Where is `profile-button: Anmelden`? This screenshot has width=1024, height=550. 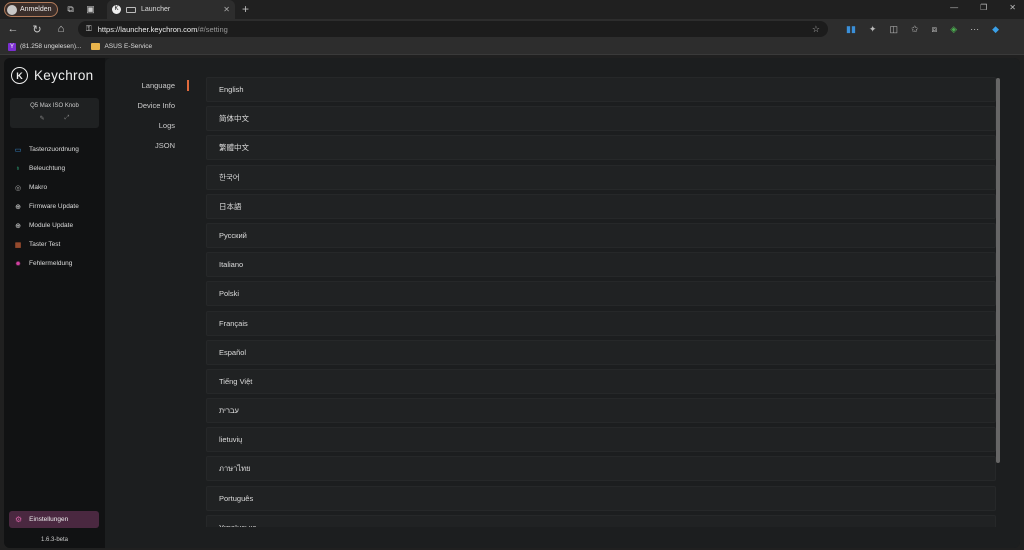
profile-button: Anmelden is located at coordinates (31, 9).